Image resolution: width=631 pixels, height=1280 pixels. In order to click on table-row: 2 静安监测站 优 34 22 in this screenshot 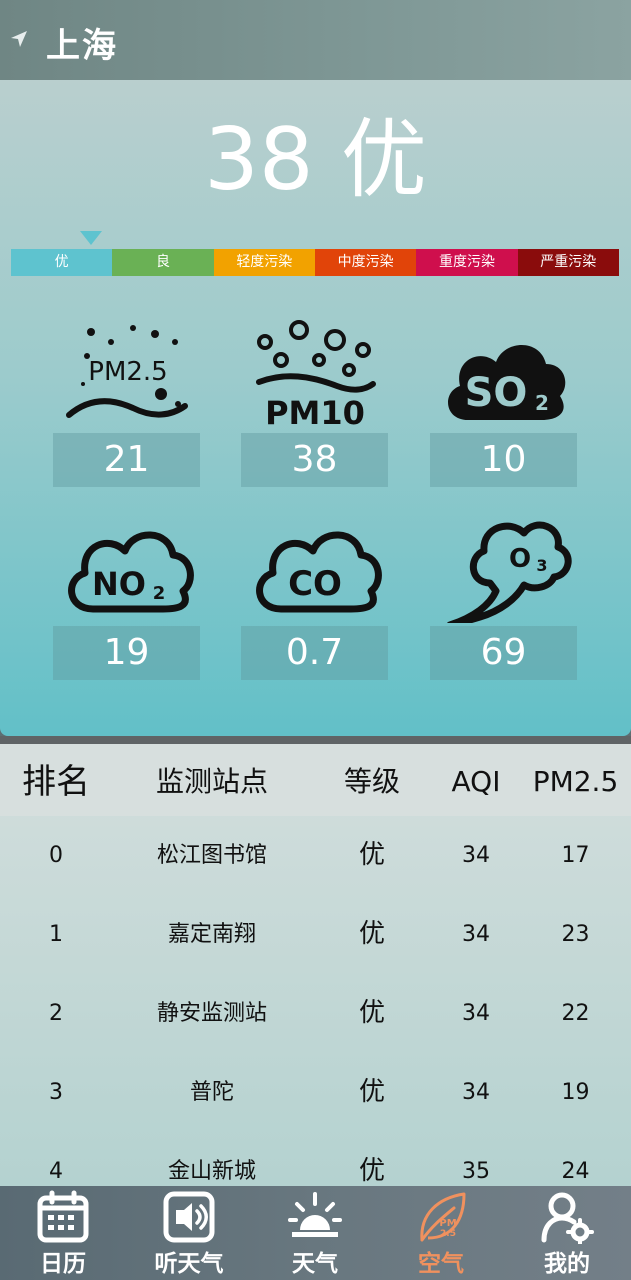, I will do `click(315, 1013)`.